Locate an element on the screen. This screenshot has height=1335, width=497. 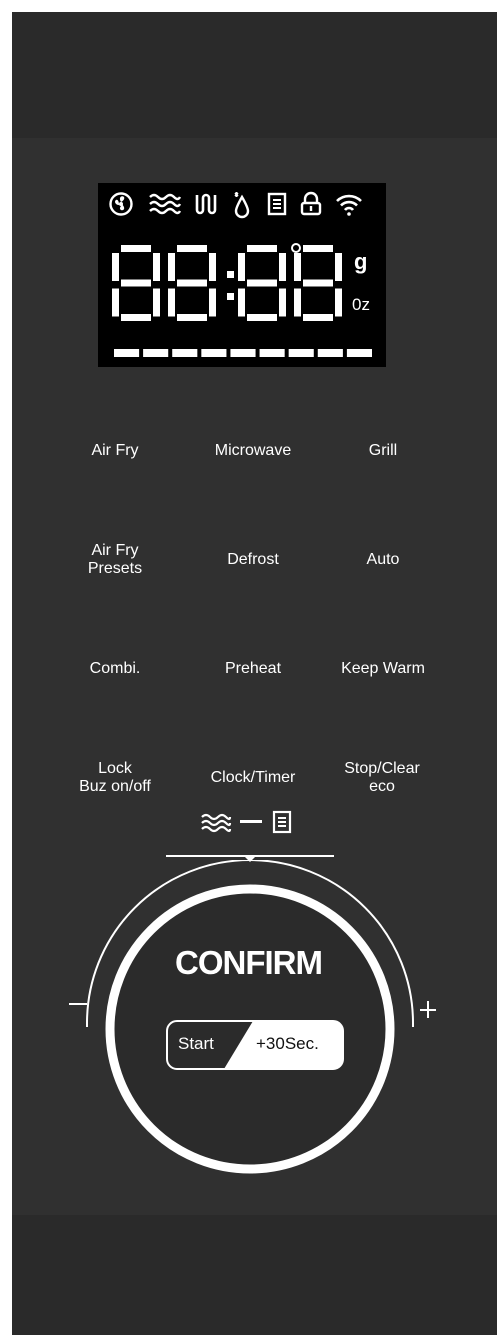
grill-button: Grill is located at coordinates (383, 451).